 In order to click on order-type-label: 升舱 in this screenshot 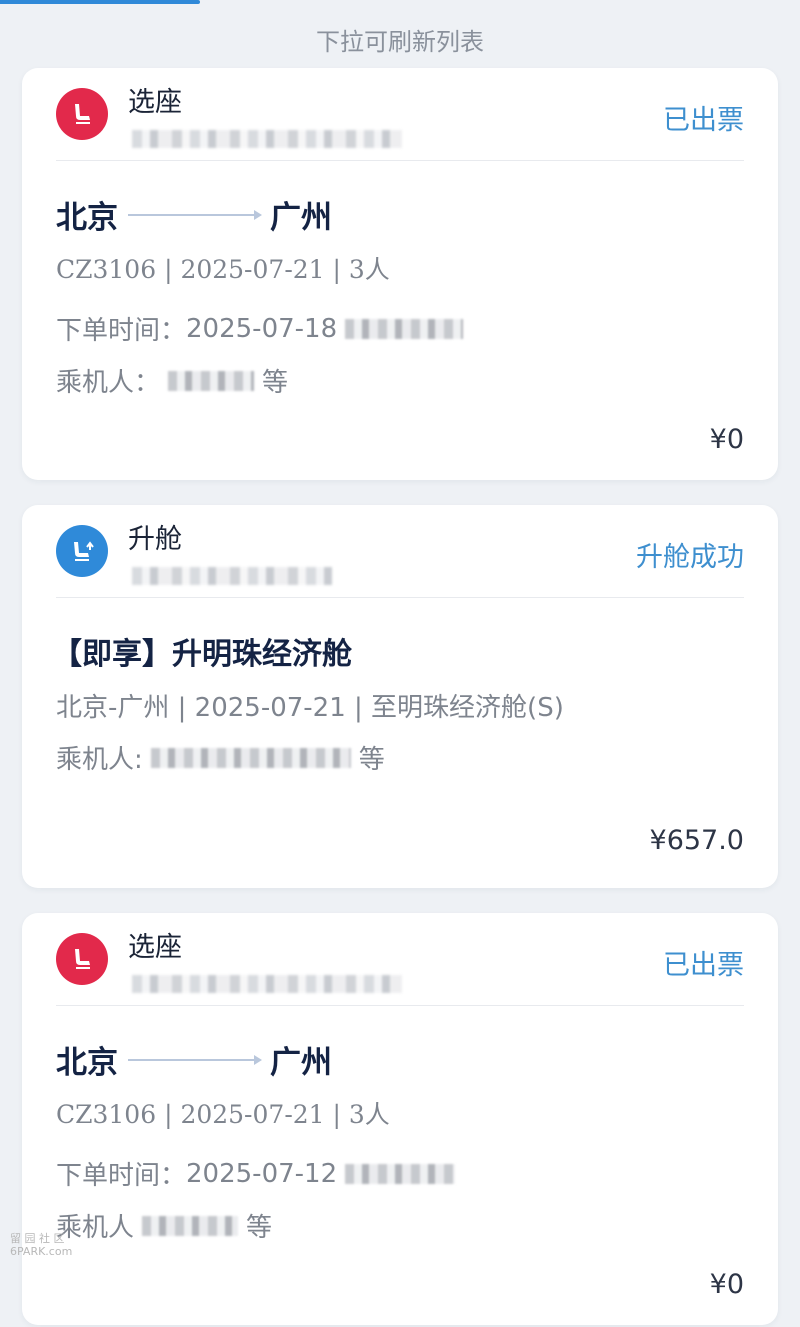, I will do `click(155, 539)`.